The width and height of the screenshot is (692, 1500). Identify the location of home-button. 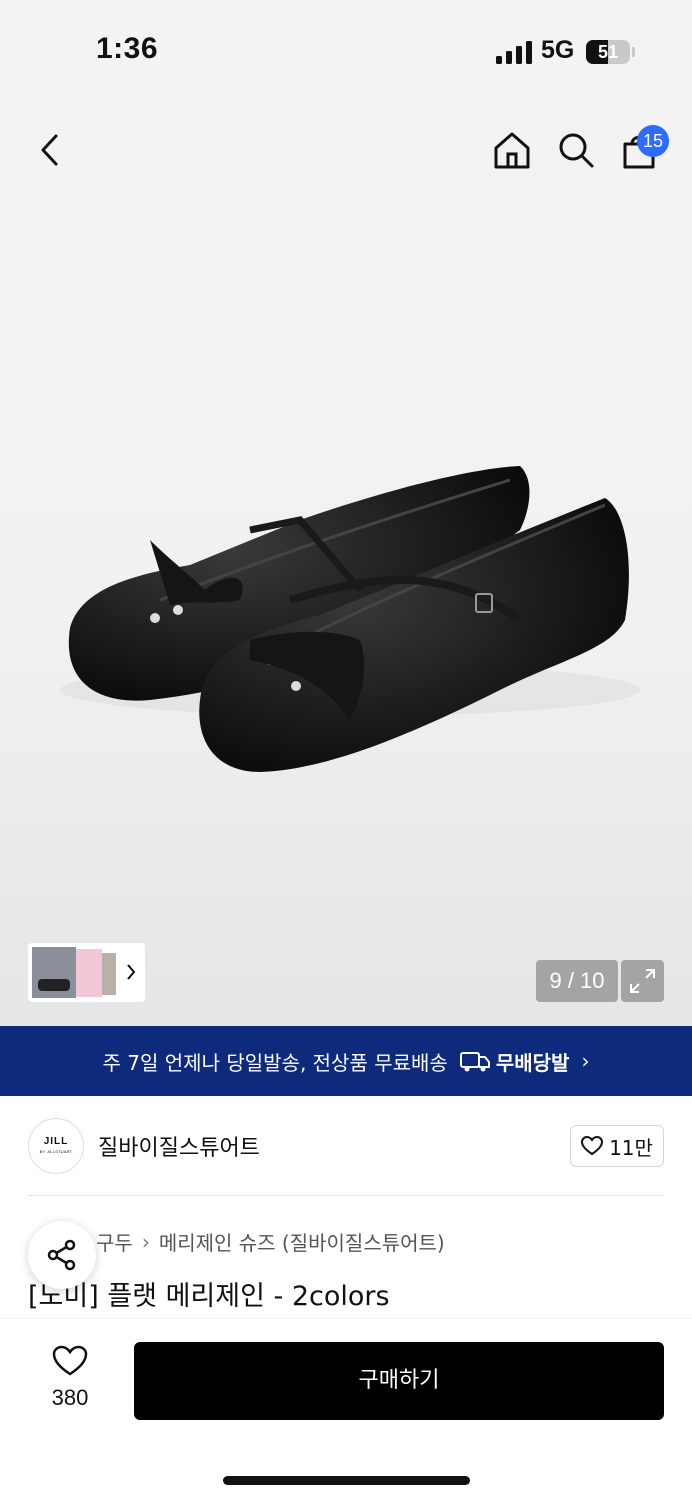
(512, 150).